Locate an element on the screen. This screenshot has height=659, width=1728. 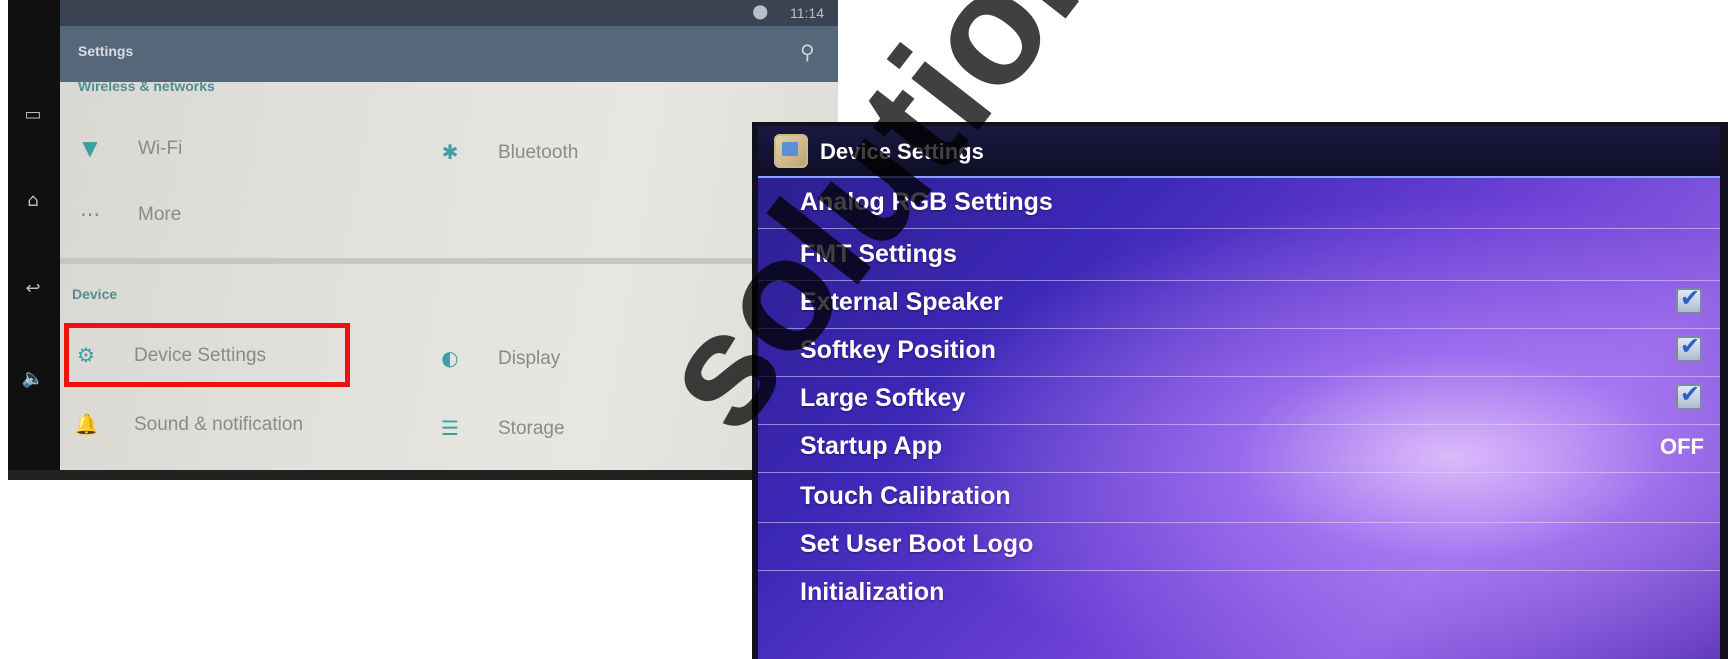
search-icon: ⚲ is located at coordinates (813, 53).